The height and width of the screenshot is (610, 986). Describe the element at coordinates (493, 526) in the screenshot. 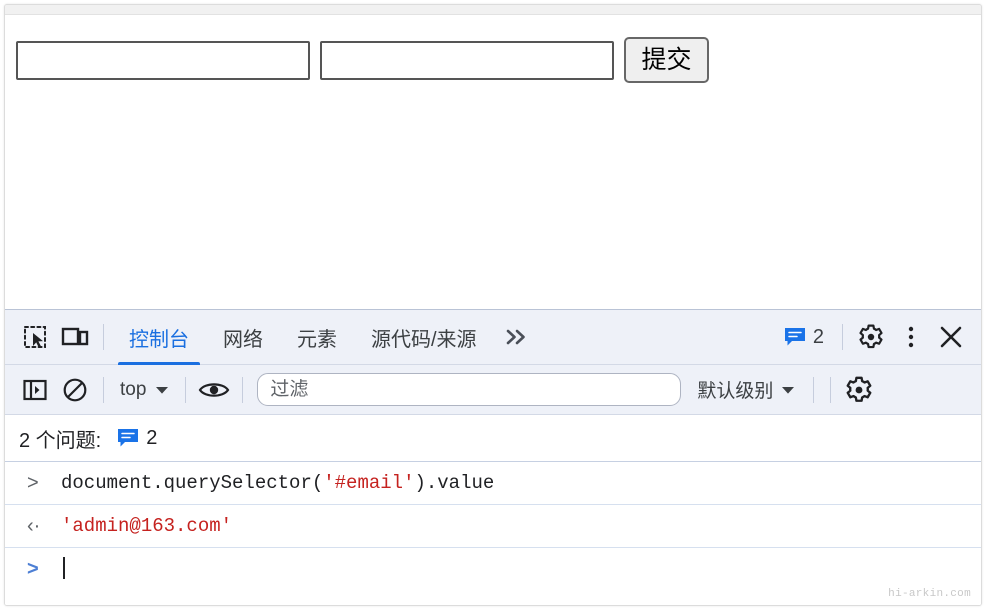

I see `console-result-line: ‹· 'admin@163.com'` at that location.